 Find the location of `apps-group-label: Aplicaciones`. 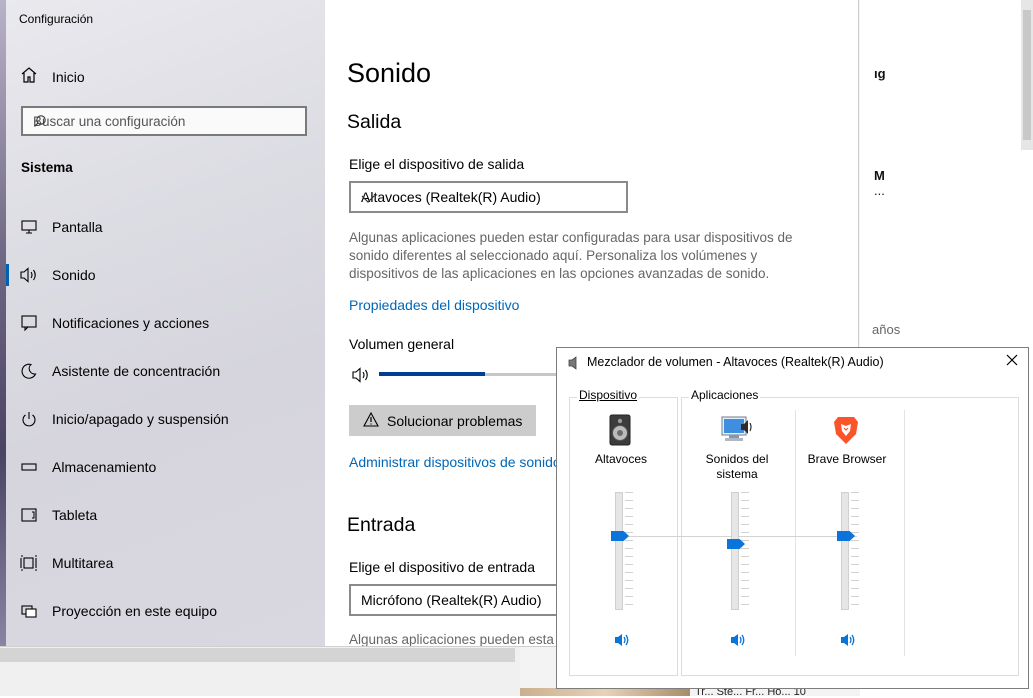

apps-group-label: Aplicaciones is located at coordinates (725, 395).